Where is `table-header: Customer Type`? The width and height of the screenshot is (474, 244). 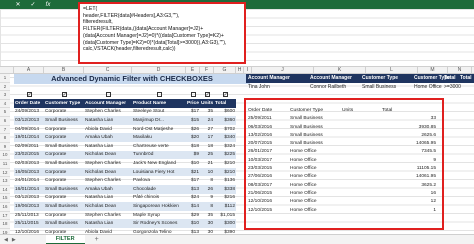
table-header: Customer Type is located at coordinates (64, 103).